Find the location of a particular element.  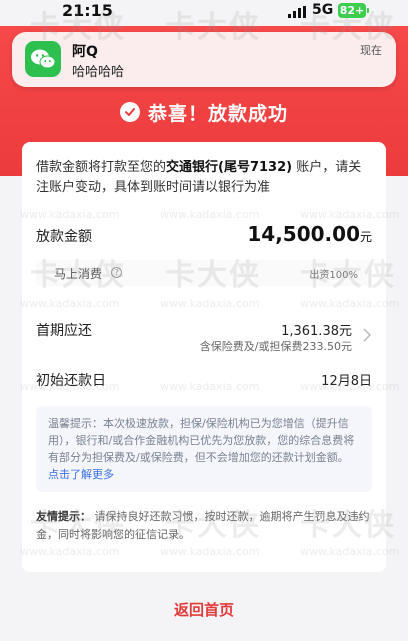

notification-message: 哈哈哈哈 is located at coordinates (98, 72).